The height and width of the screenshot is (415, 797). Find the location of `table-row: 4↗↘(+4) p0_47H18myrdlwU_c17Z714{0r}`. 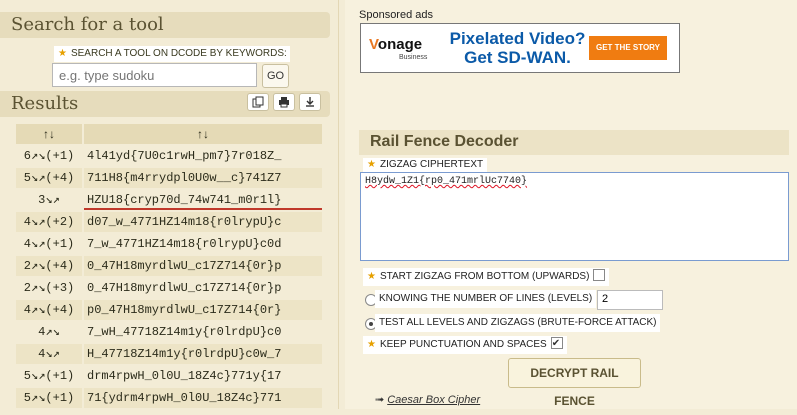

table-row: 4↗↘(+4) p0_47H18myrdlwU_c17Z714{0r} is located at coordinates (169, 310).